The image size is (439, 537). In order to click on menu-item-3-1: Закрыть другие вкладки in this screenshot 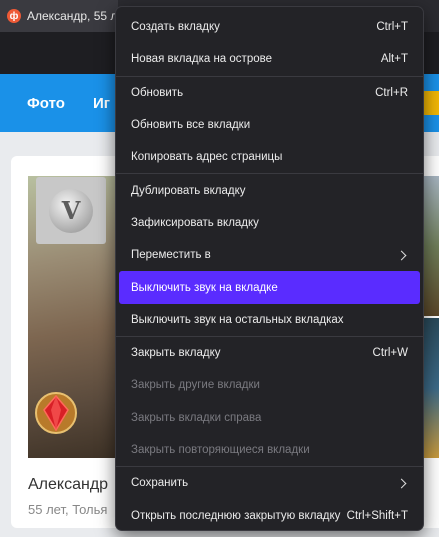, I will do `click(269, 385)`.